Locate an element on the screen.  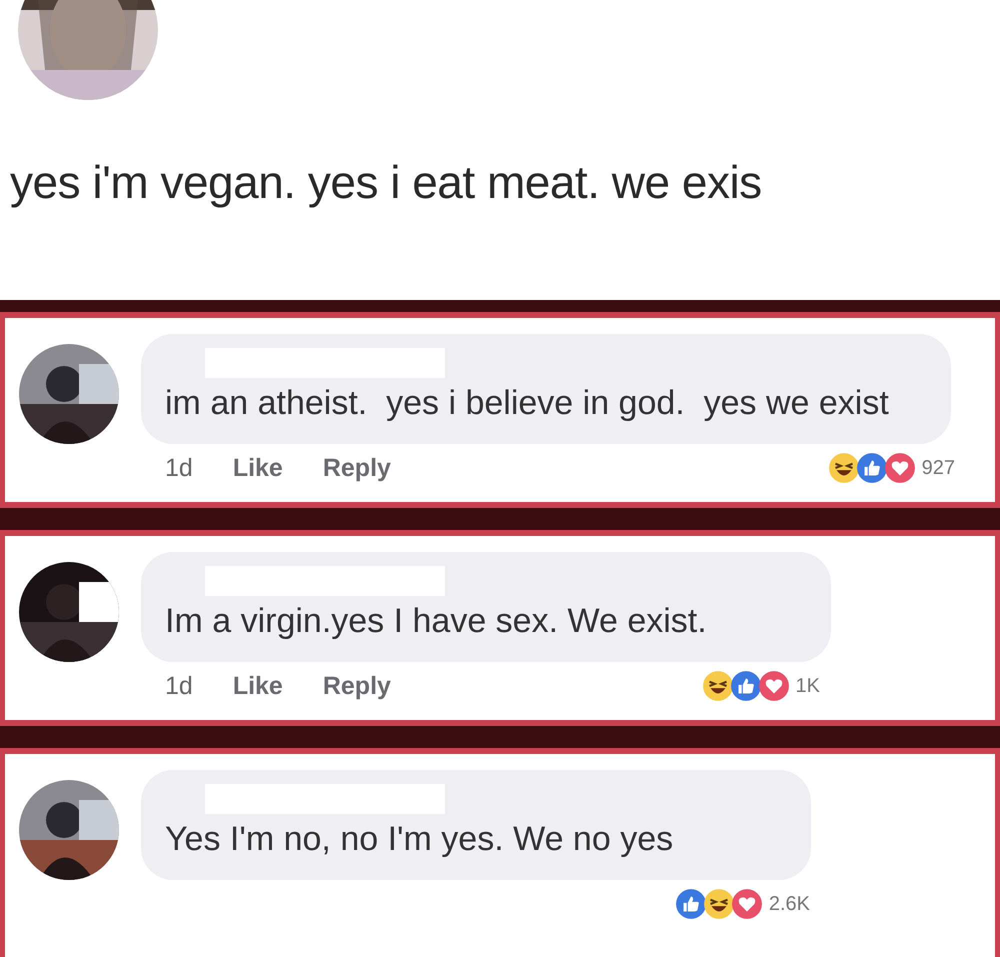
reaction-count: 1K is located at coordinates (808, 686).